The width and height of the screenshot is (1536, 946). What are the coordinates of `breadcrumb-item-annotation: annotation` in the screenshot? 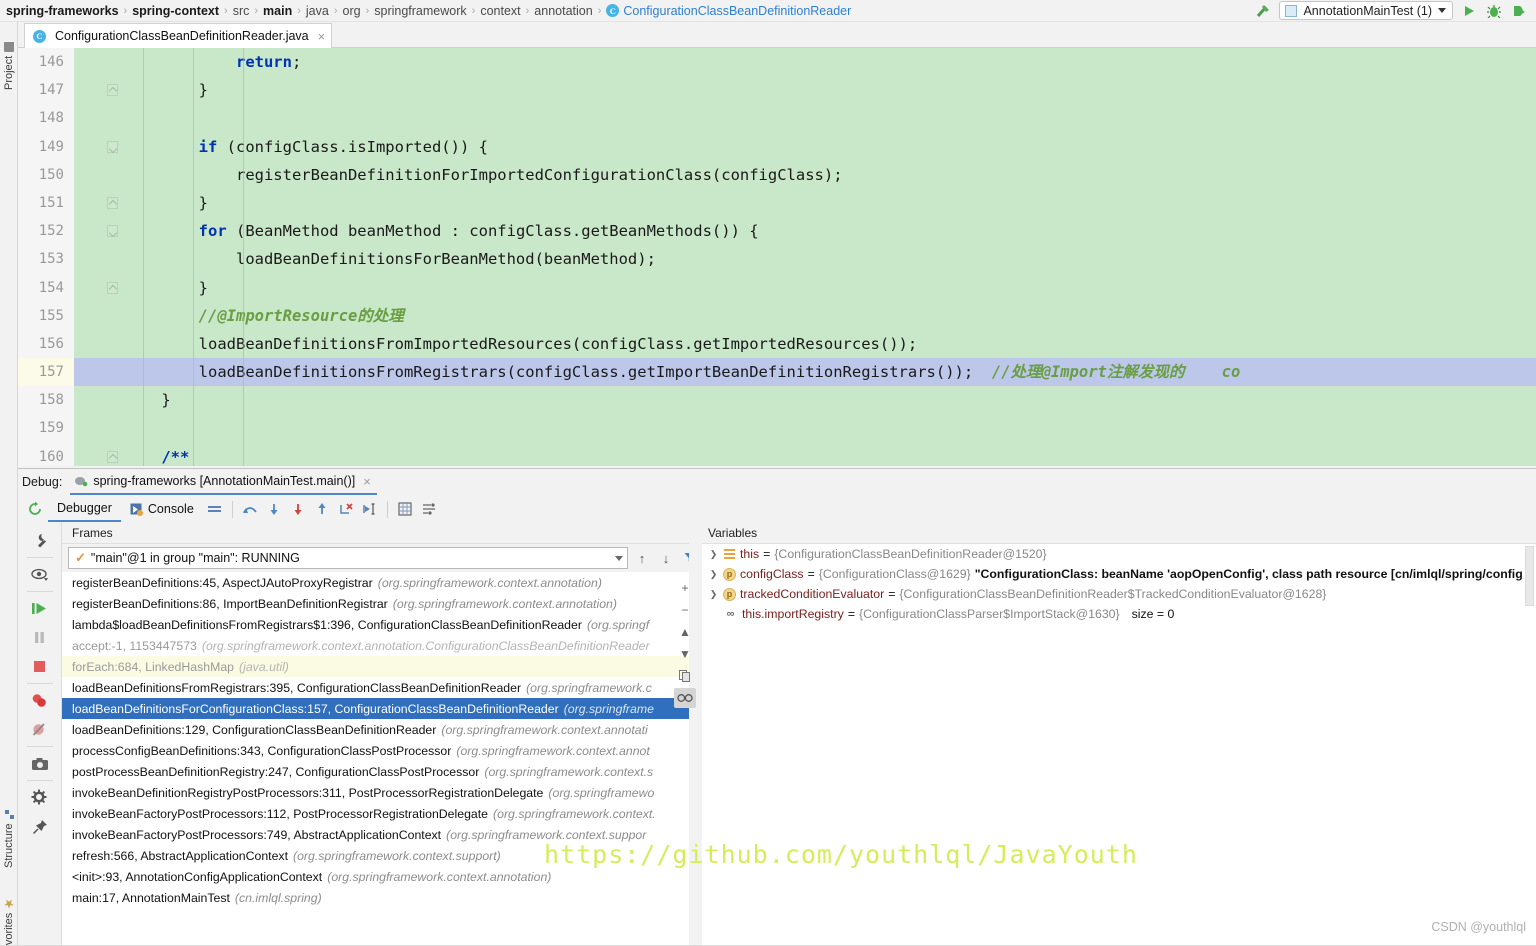 It's located at (563, 11).